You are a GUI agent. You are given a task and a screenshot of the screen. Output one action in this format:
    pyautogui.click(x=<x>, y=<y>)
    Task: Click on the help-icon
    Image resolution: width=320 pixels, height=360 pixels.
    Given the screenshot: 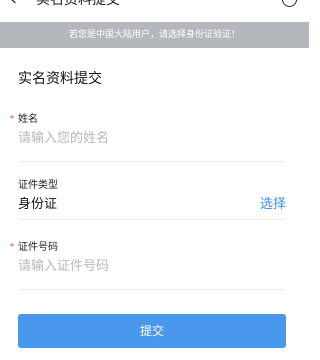 What is the action you would take?
    pyautogui.click(x=289, y=3)
    